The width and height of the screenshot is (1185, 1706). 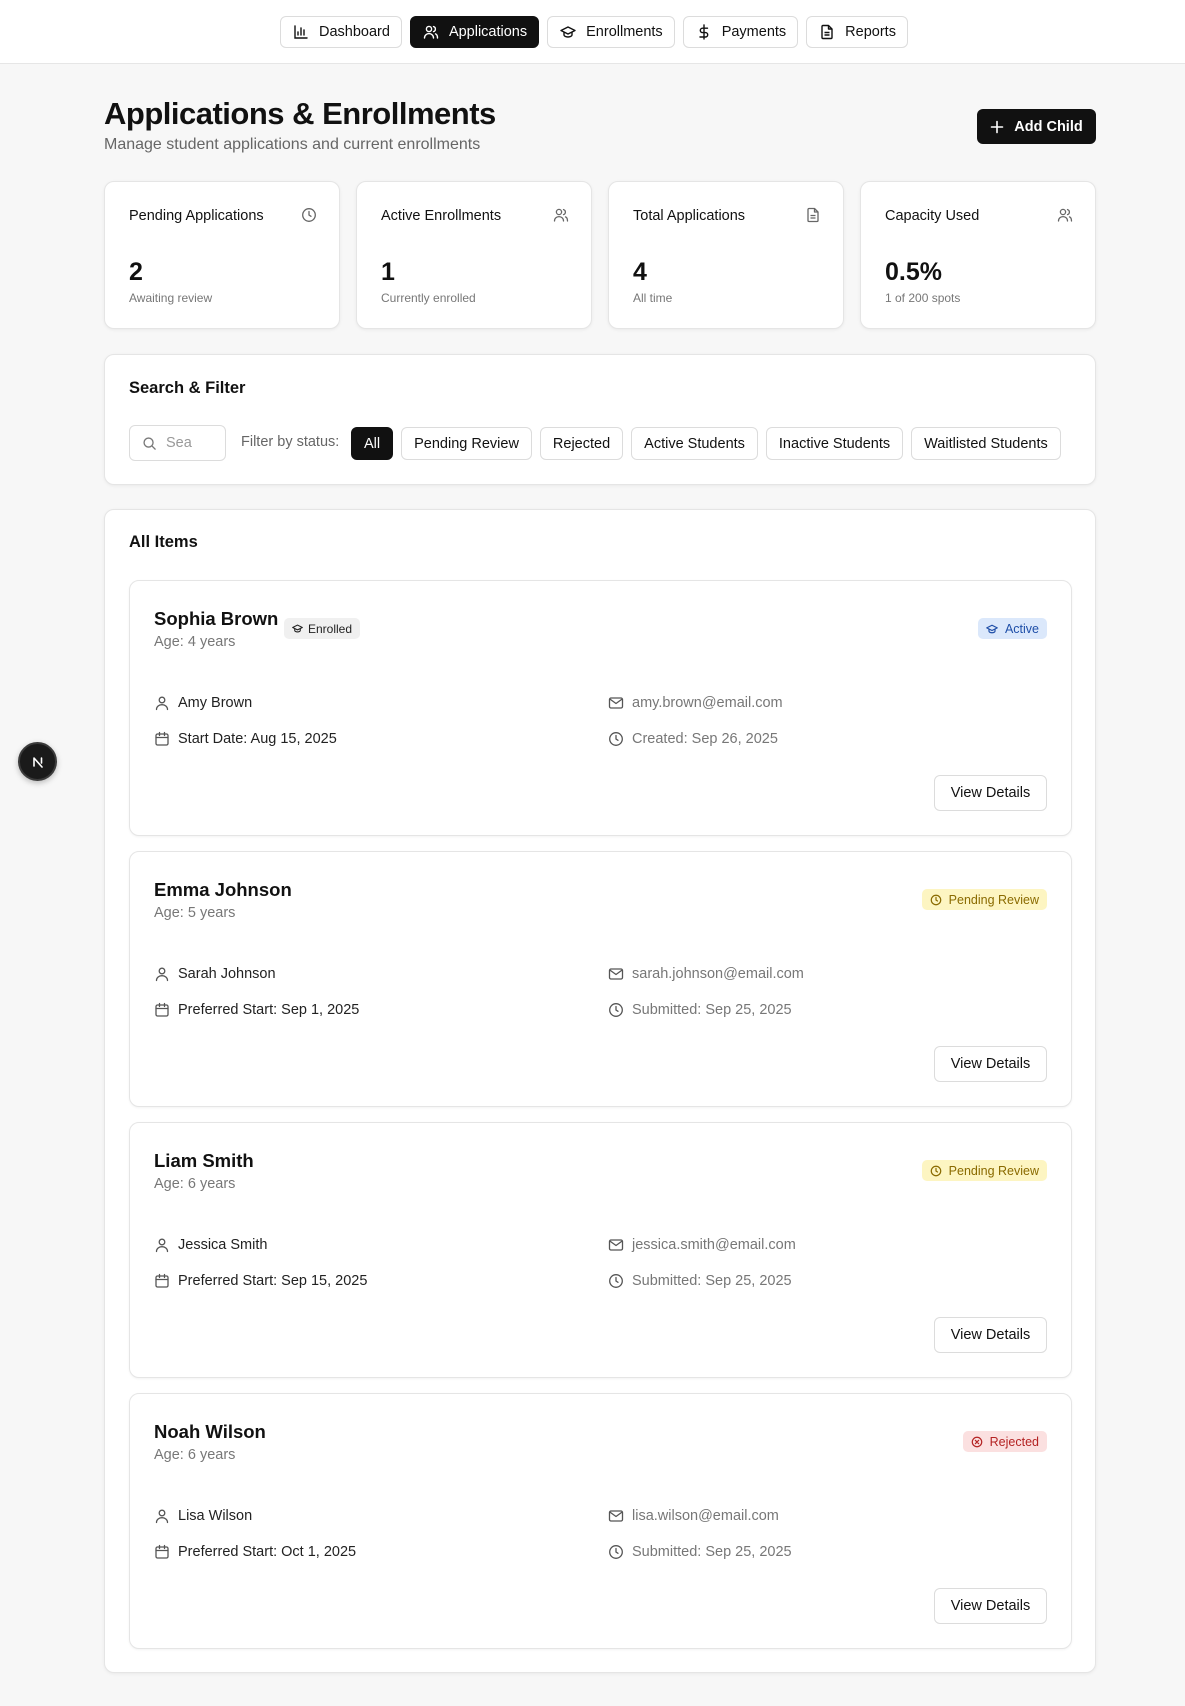 I want to click on filter-chip-waitlisted-students: Waitlisted Students, so click(x=986, y=443).